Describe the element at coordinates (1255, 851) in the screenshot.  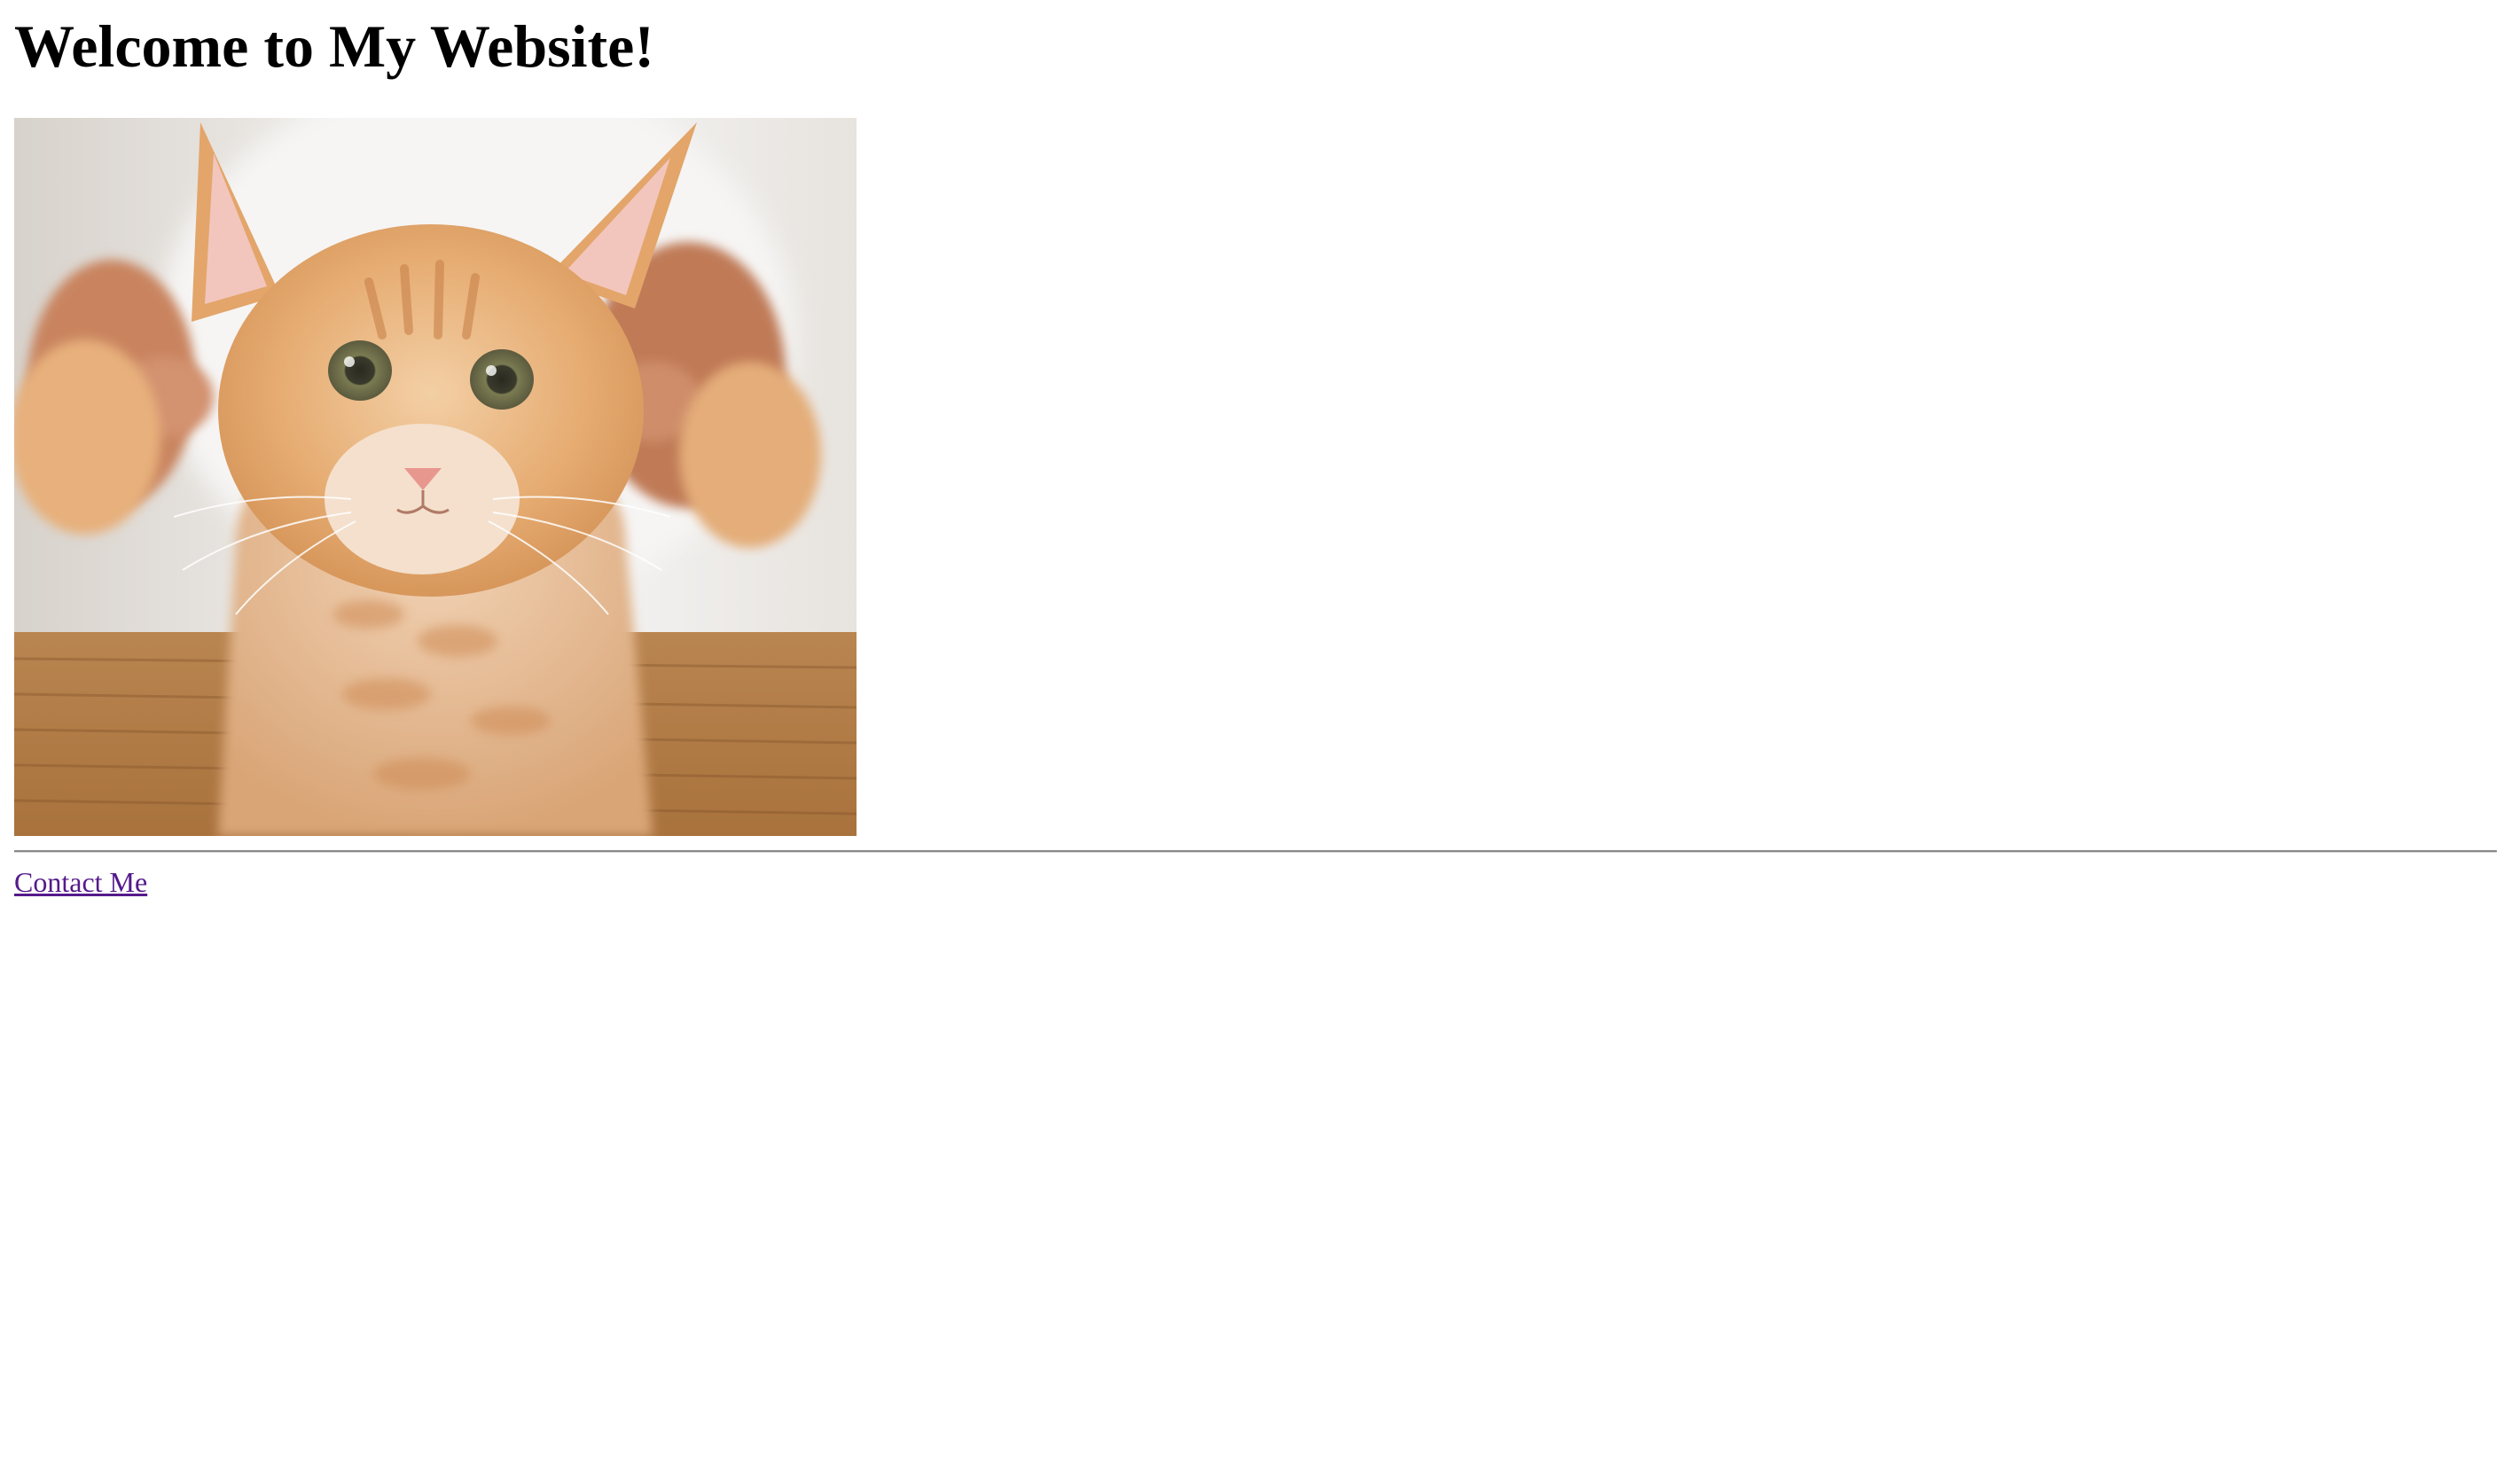
I see `horizontal-divider` at that location.